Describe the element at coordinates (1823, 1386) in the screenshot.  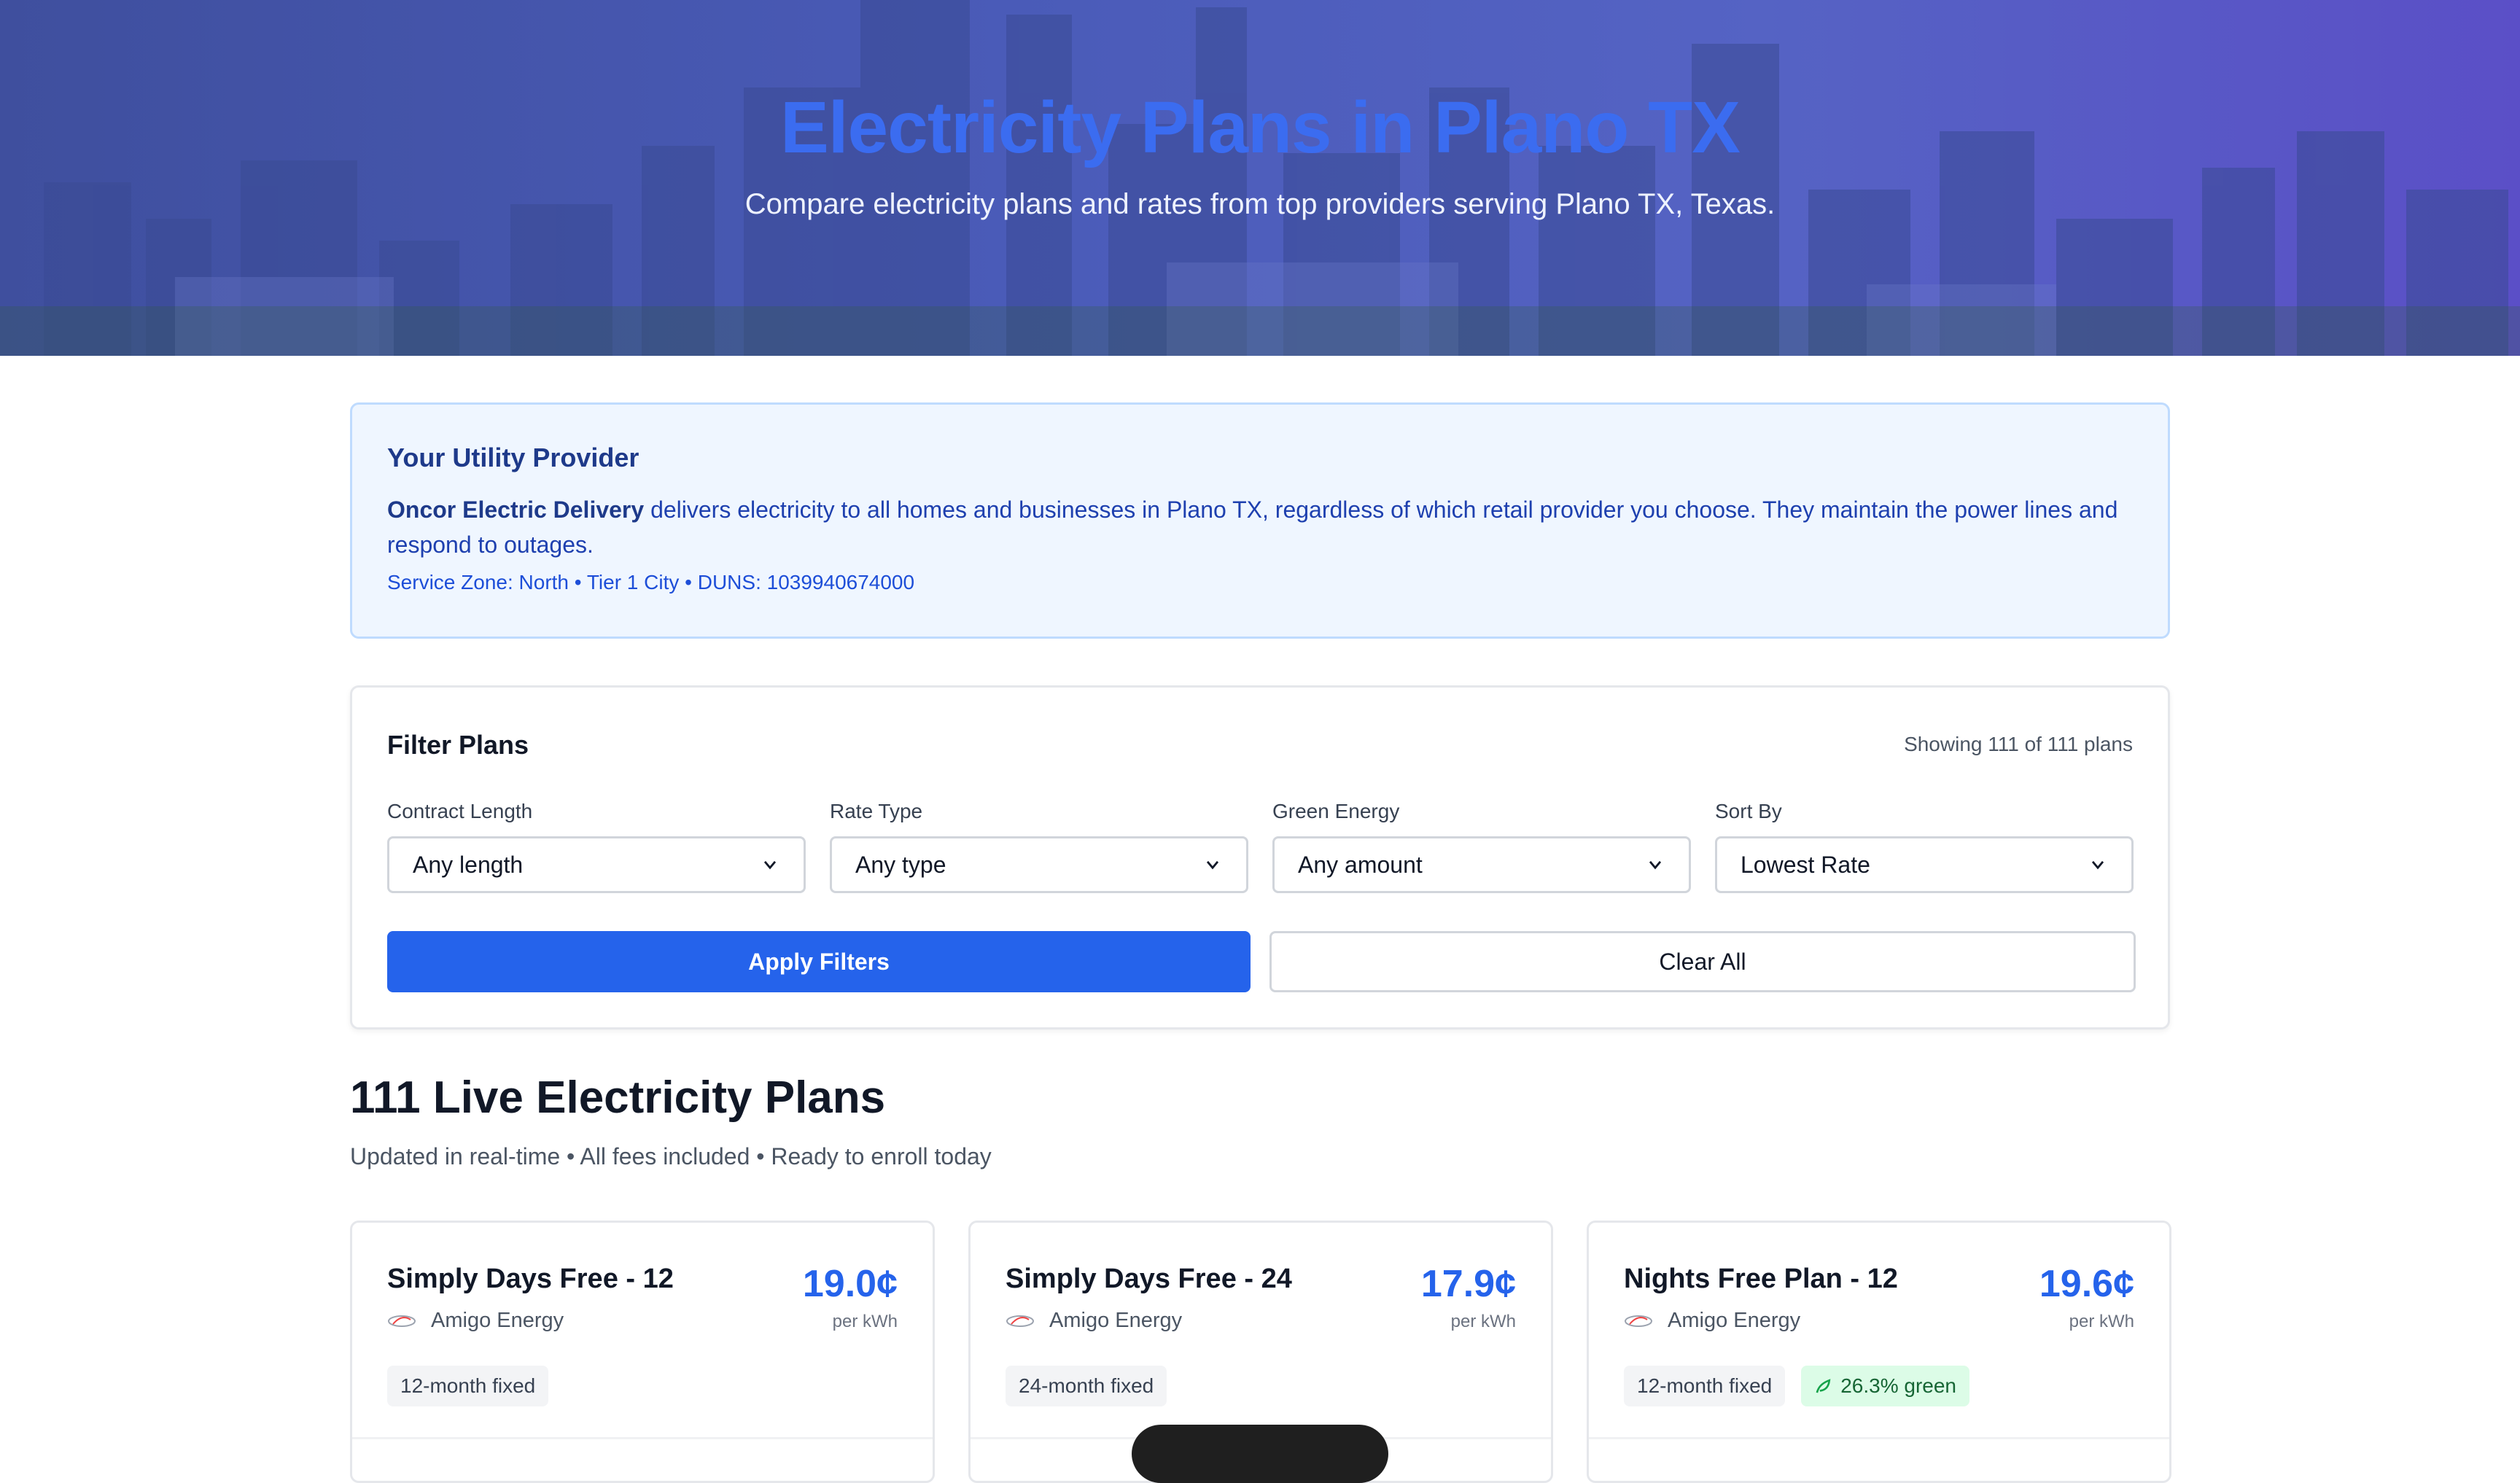
I see `leaf-icon` at that location.